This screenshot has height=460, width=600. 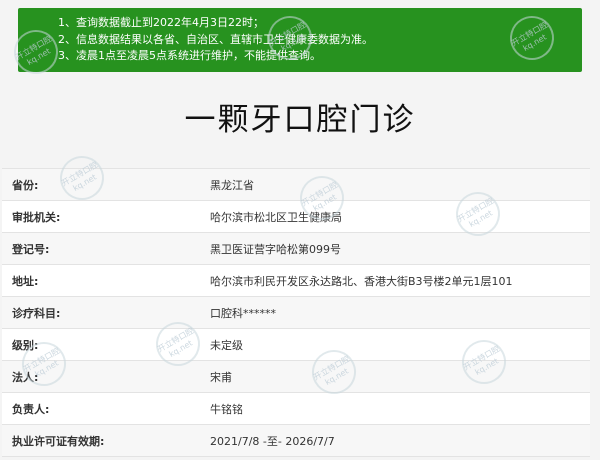 What do you see at coordinates (243, 313) in the screenshot?
I see `row-value: 口腔科******` at bounding box center [243, 313].